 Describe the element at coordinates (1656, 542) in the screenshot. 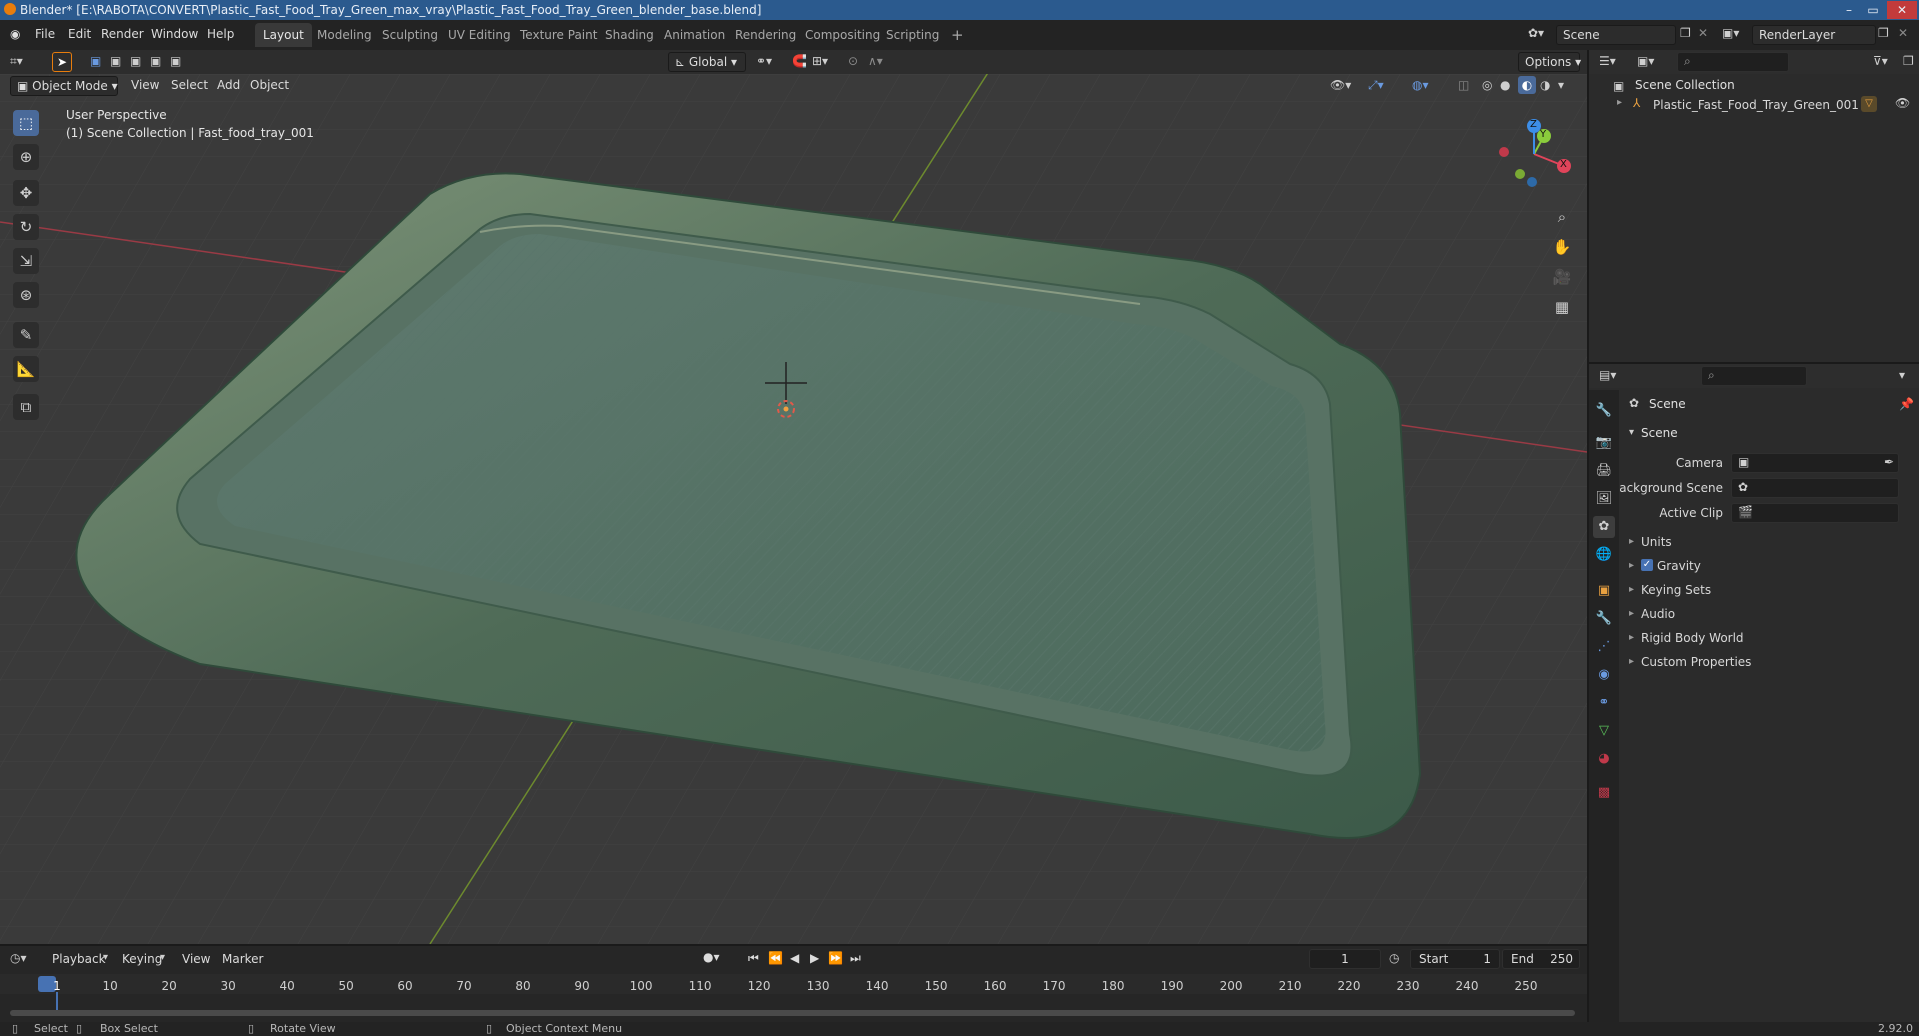

I see `units-panel: Units` at that location.